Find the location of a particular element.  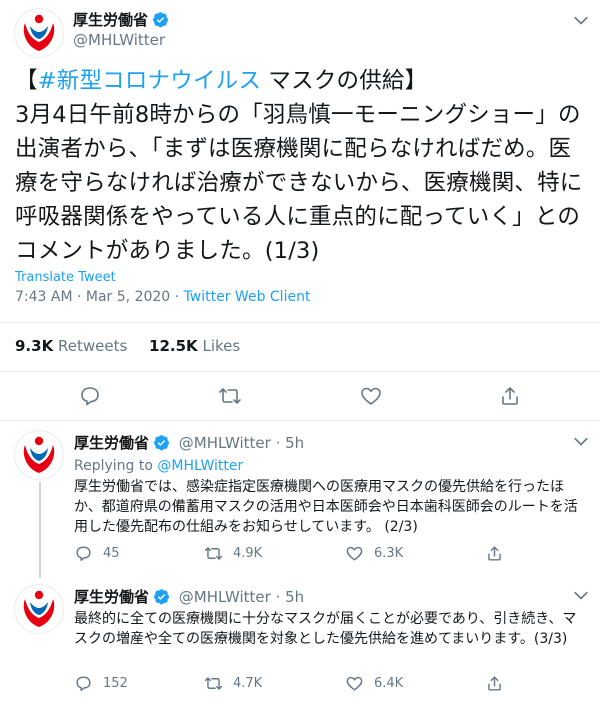

replying-to-link: @MHLWitter is located at coordinates (200, 466).